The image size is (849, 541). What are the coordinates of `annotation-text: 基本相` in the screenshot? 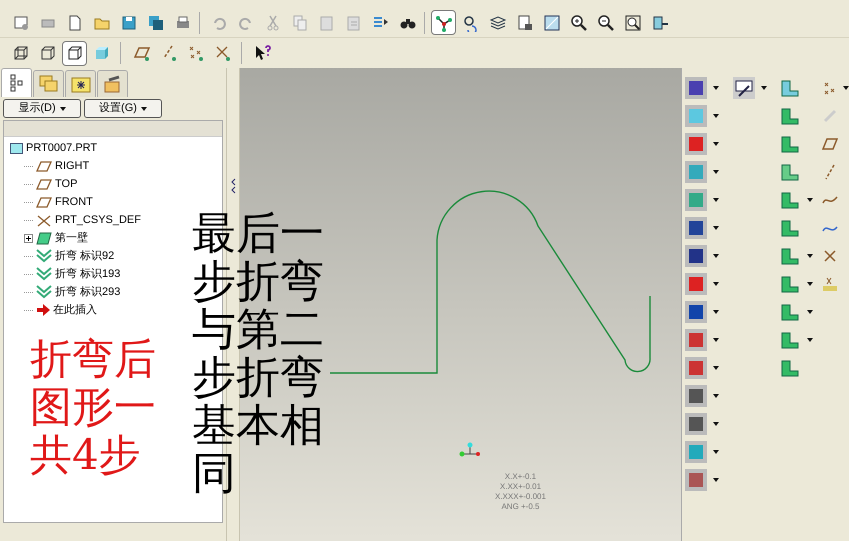 It's located at (258, 426).